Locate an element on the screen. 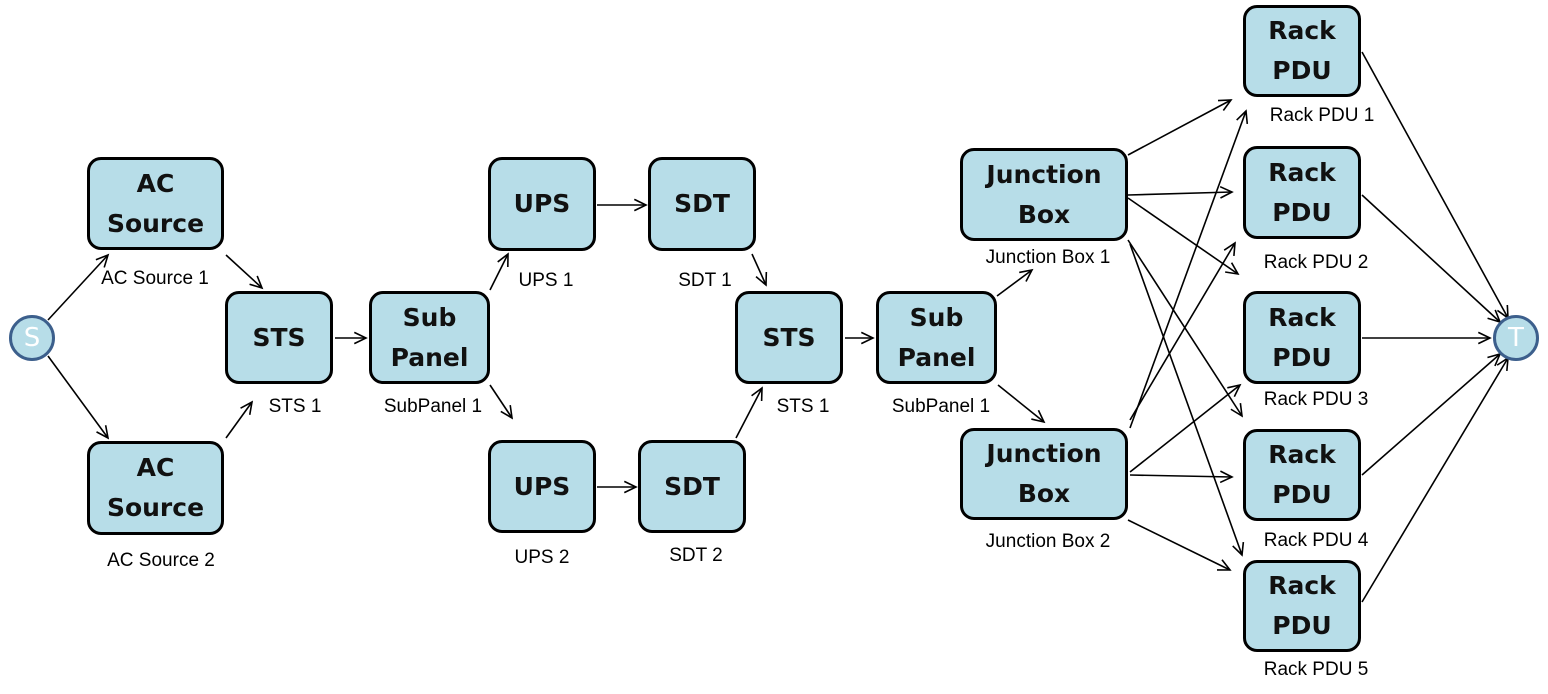  edge-pdu5-T is located at coordinates (1435, 479).